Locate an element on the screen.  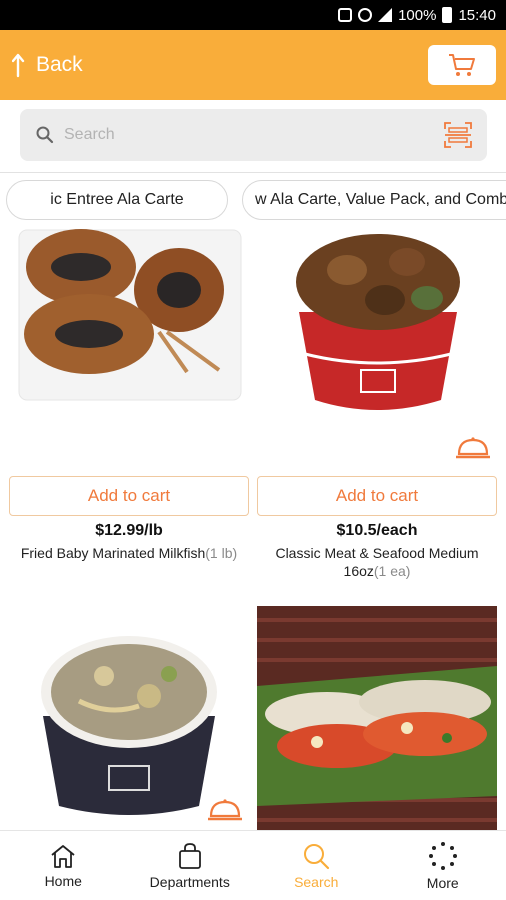
nav-departments: Departments is located at coordinates (190, 865).